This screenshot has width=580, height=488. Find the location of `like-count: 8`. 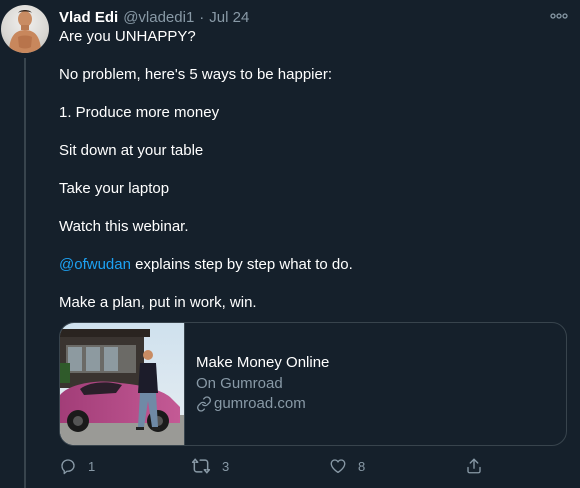

like-count: 8 is located at coordinates (362, 466).